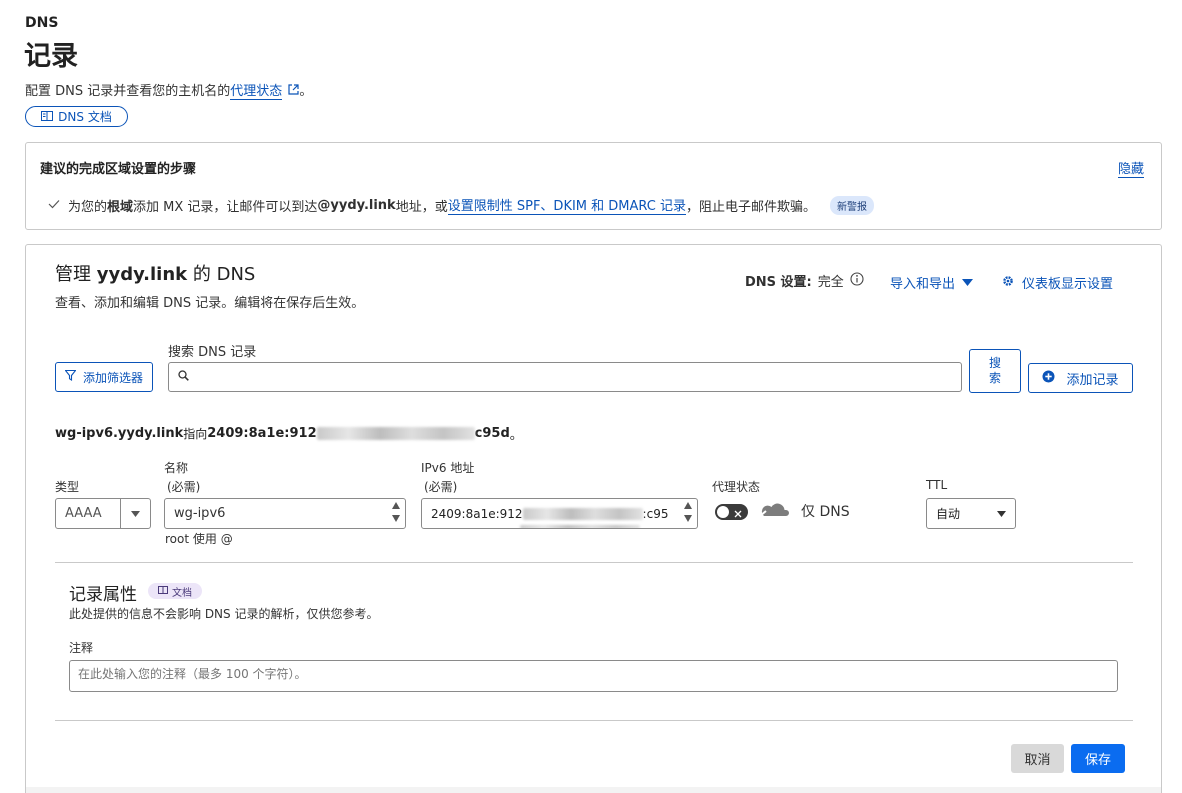 This screenshot has width=1182, height=793. I want to click on external-link-icon, so click(294, 91).